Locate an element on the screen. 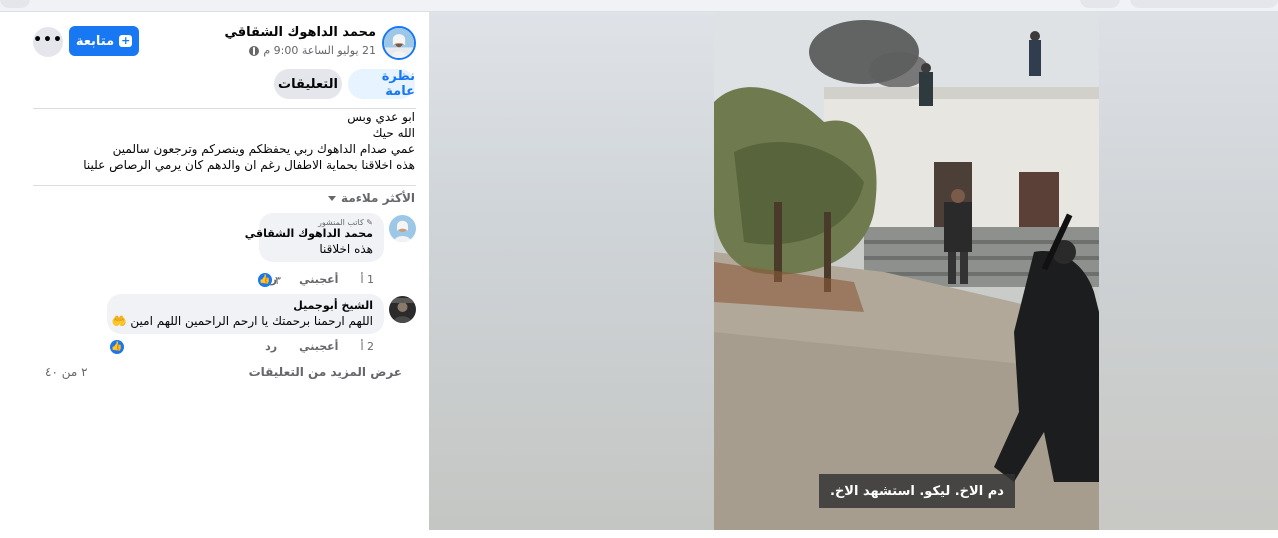 Image resolution: width=1278 pixels, height=538 pixels. post-timestamp: 21 يوليو الساعة 9:00 م is located at coordinates (319, 50).